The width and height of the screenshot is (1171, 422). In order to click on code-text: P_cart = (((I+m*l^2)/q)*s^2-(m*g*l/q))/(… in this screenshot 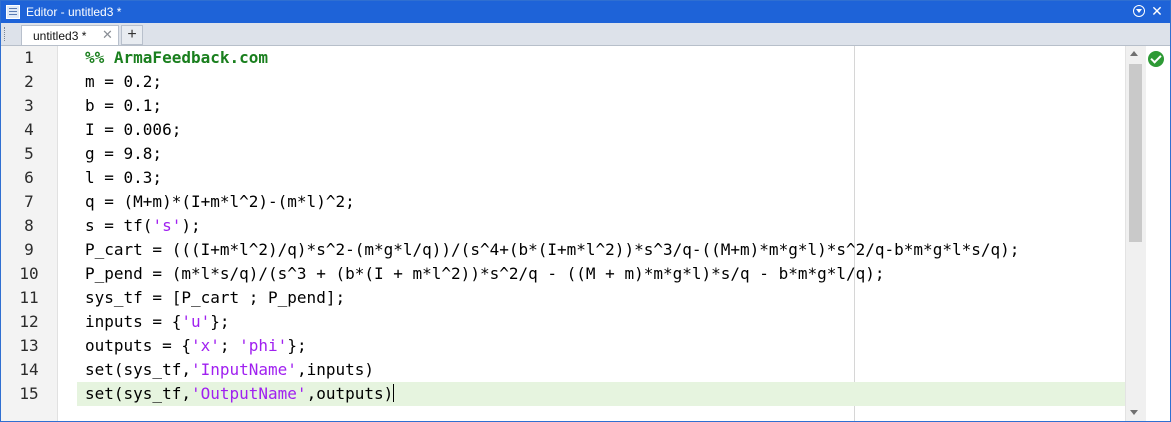, I will do `click(552, 249)`.